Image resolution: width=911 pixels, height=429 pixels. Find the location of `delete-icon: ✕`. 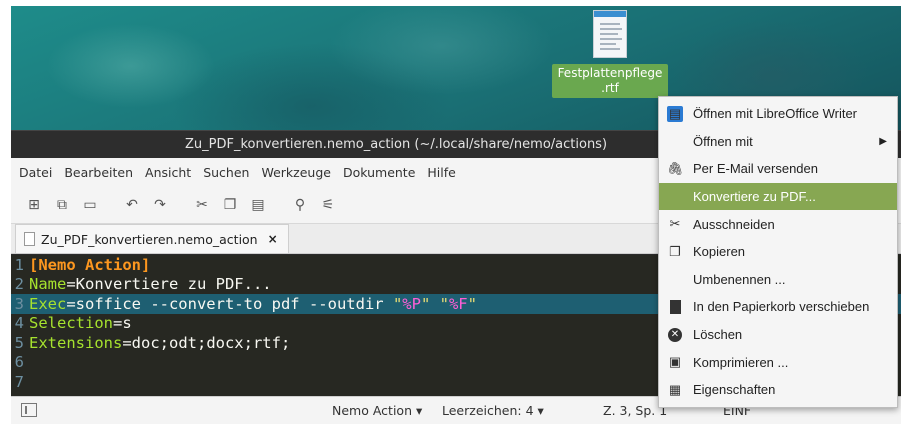

delete-icon: ✕ is located at coordinates (675, 335).